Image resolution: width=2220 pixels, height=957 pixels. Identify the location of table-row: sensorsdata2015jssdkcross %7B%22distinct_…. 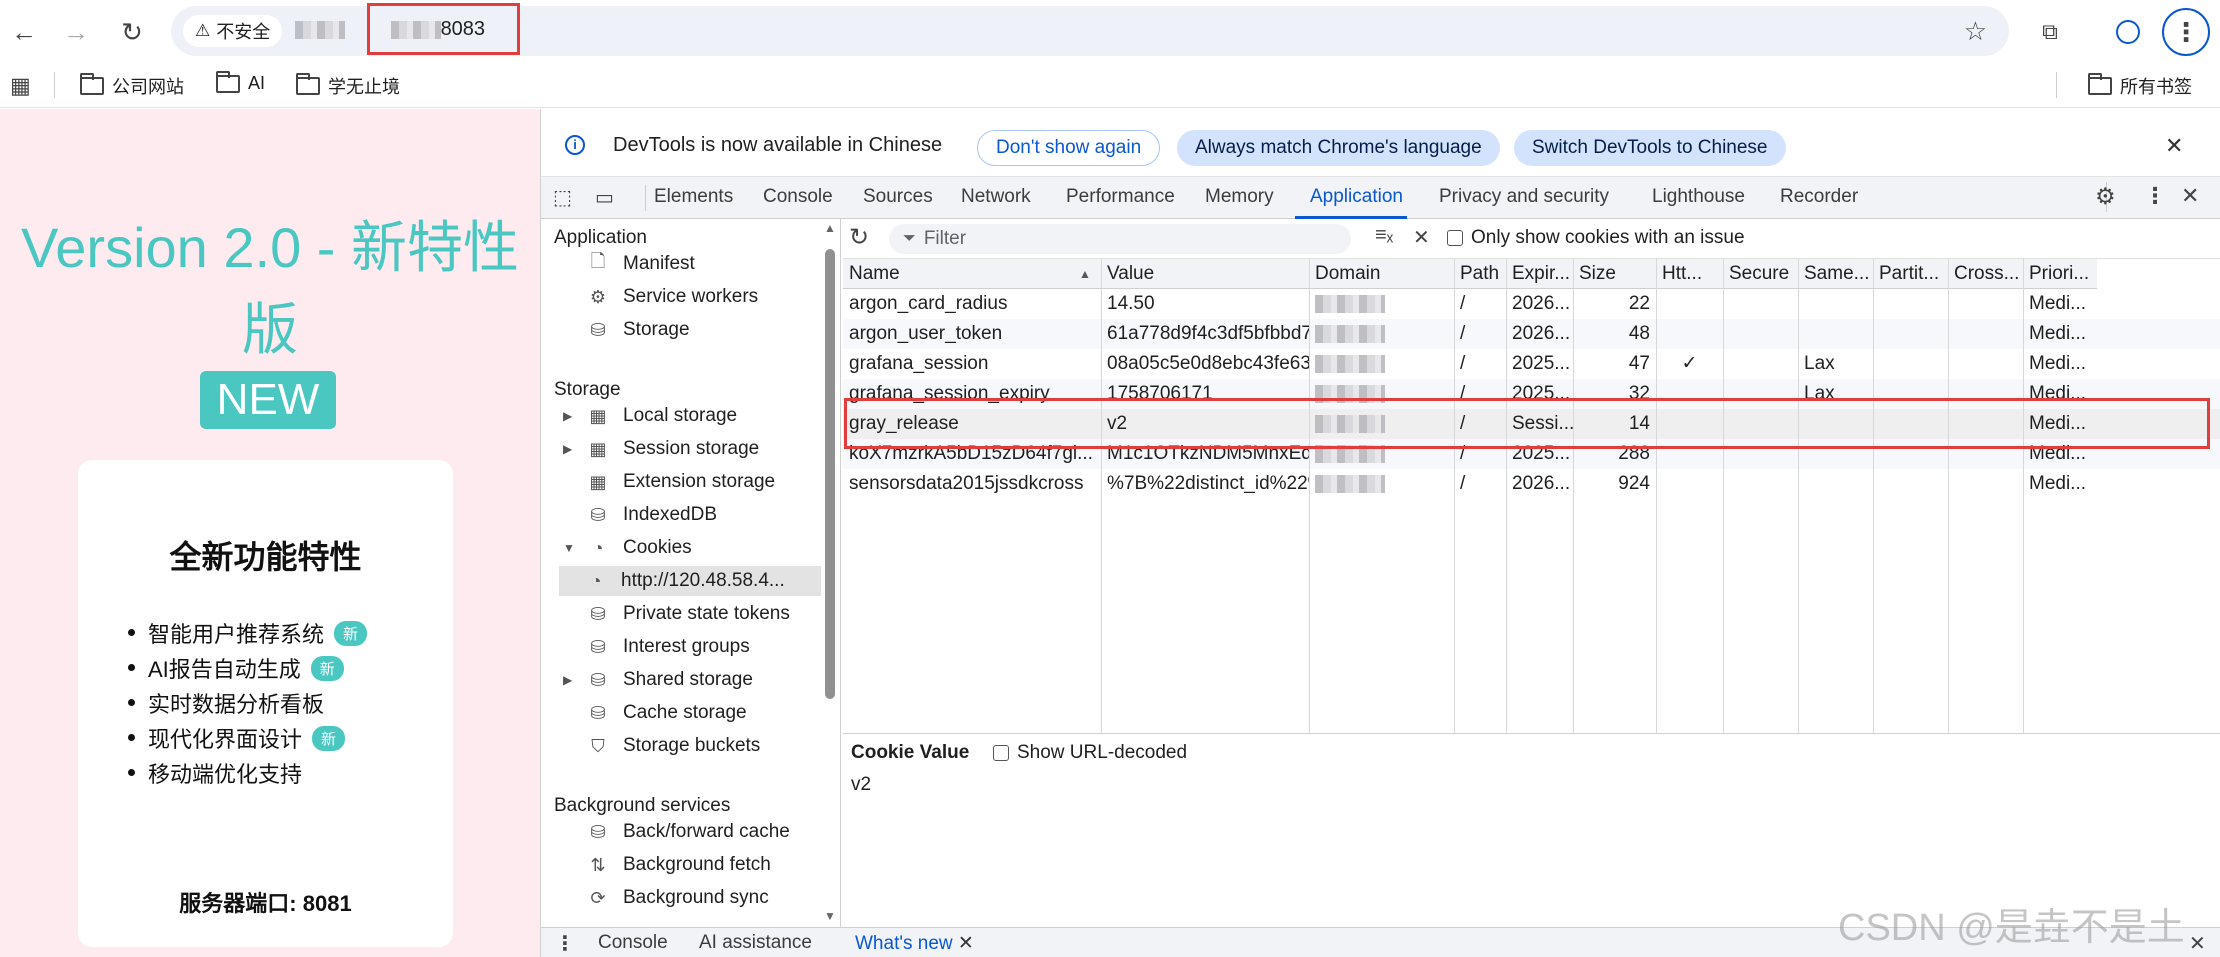
(1531, 484).